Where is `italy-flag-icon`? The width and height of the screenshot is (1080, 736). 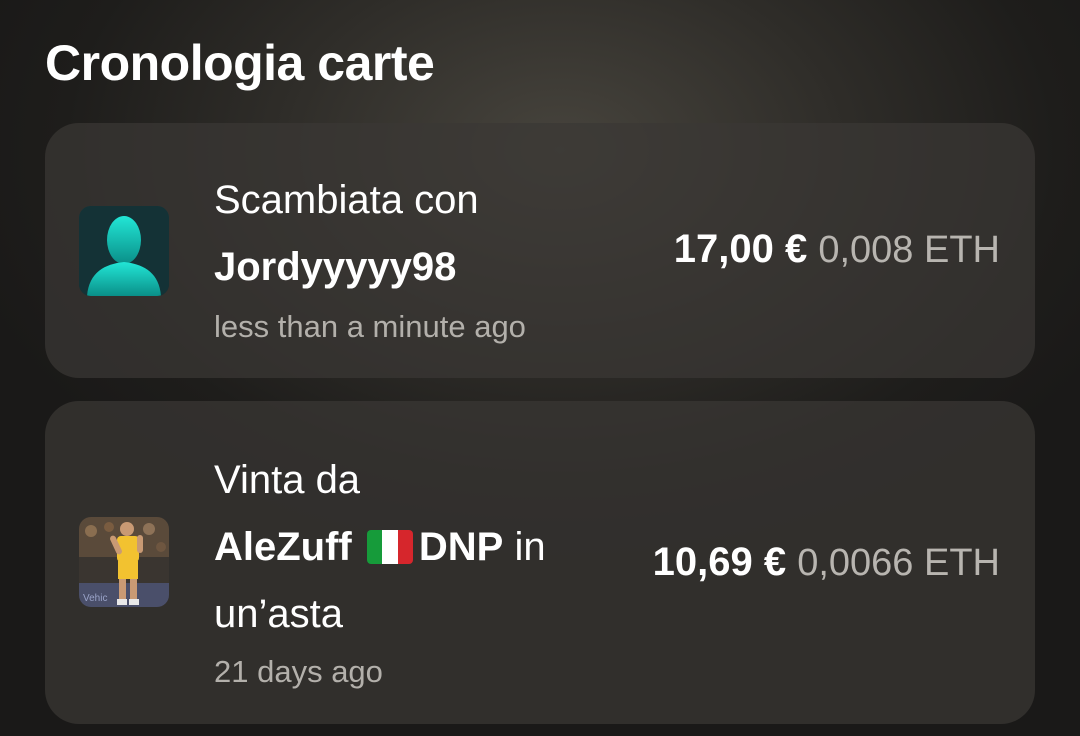 italy-flag-icon is located at coordinates (389, 547).